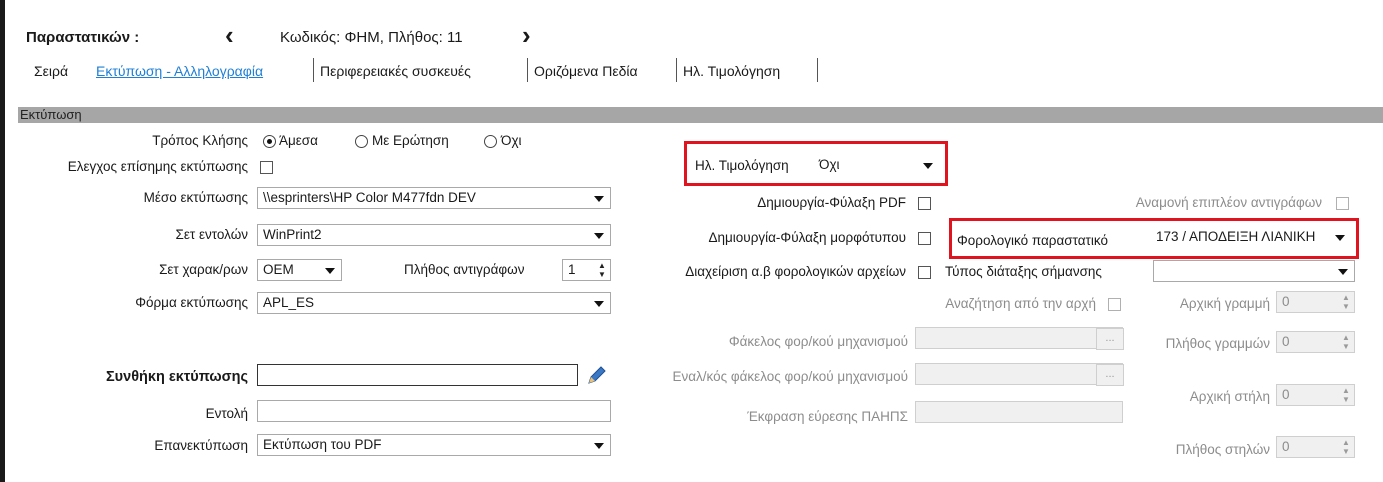 This screenshot has width=1383, height=482. What do you see at coordinates (1019, 338) in the screenshot?
I see `fiscal-folder-input` at bounding box center [1019, 338].